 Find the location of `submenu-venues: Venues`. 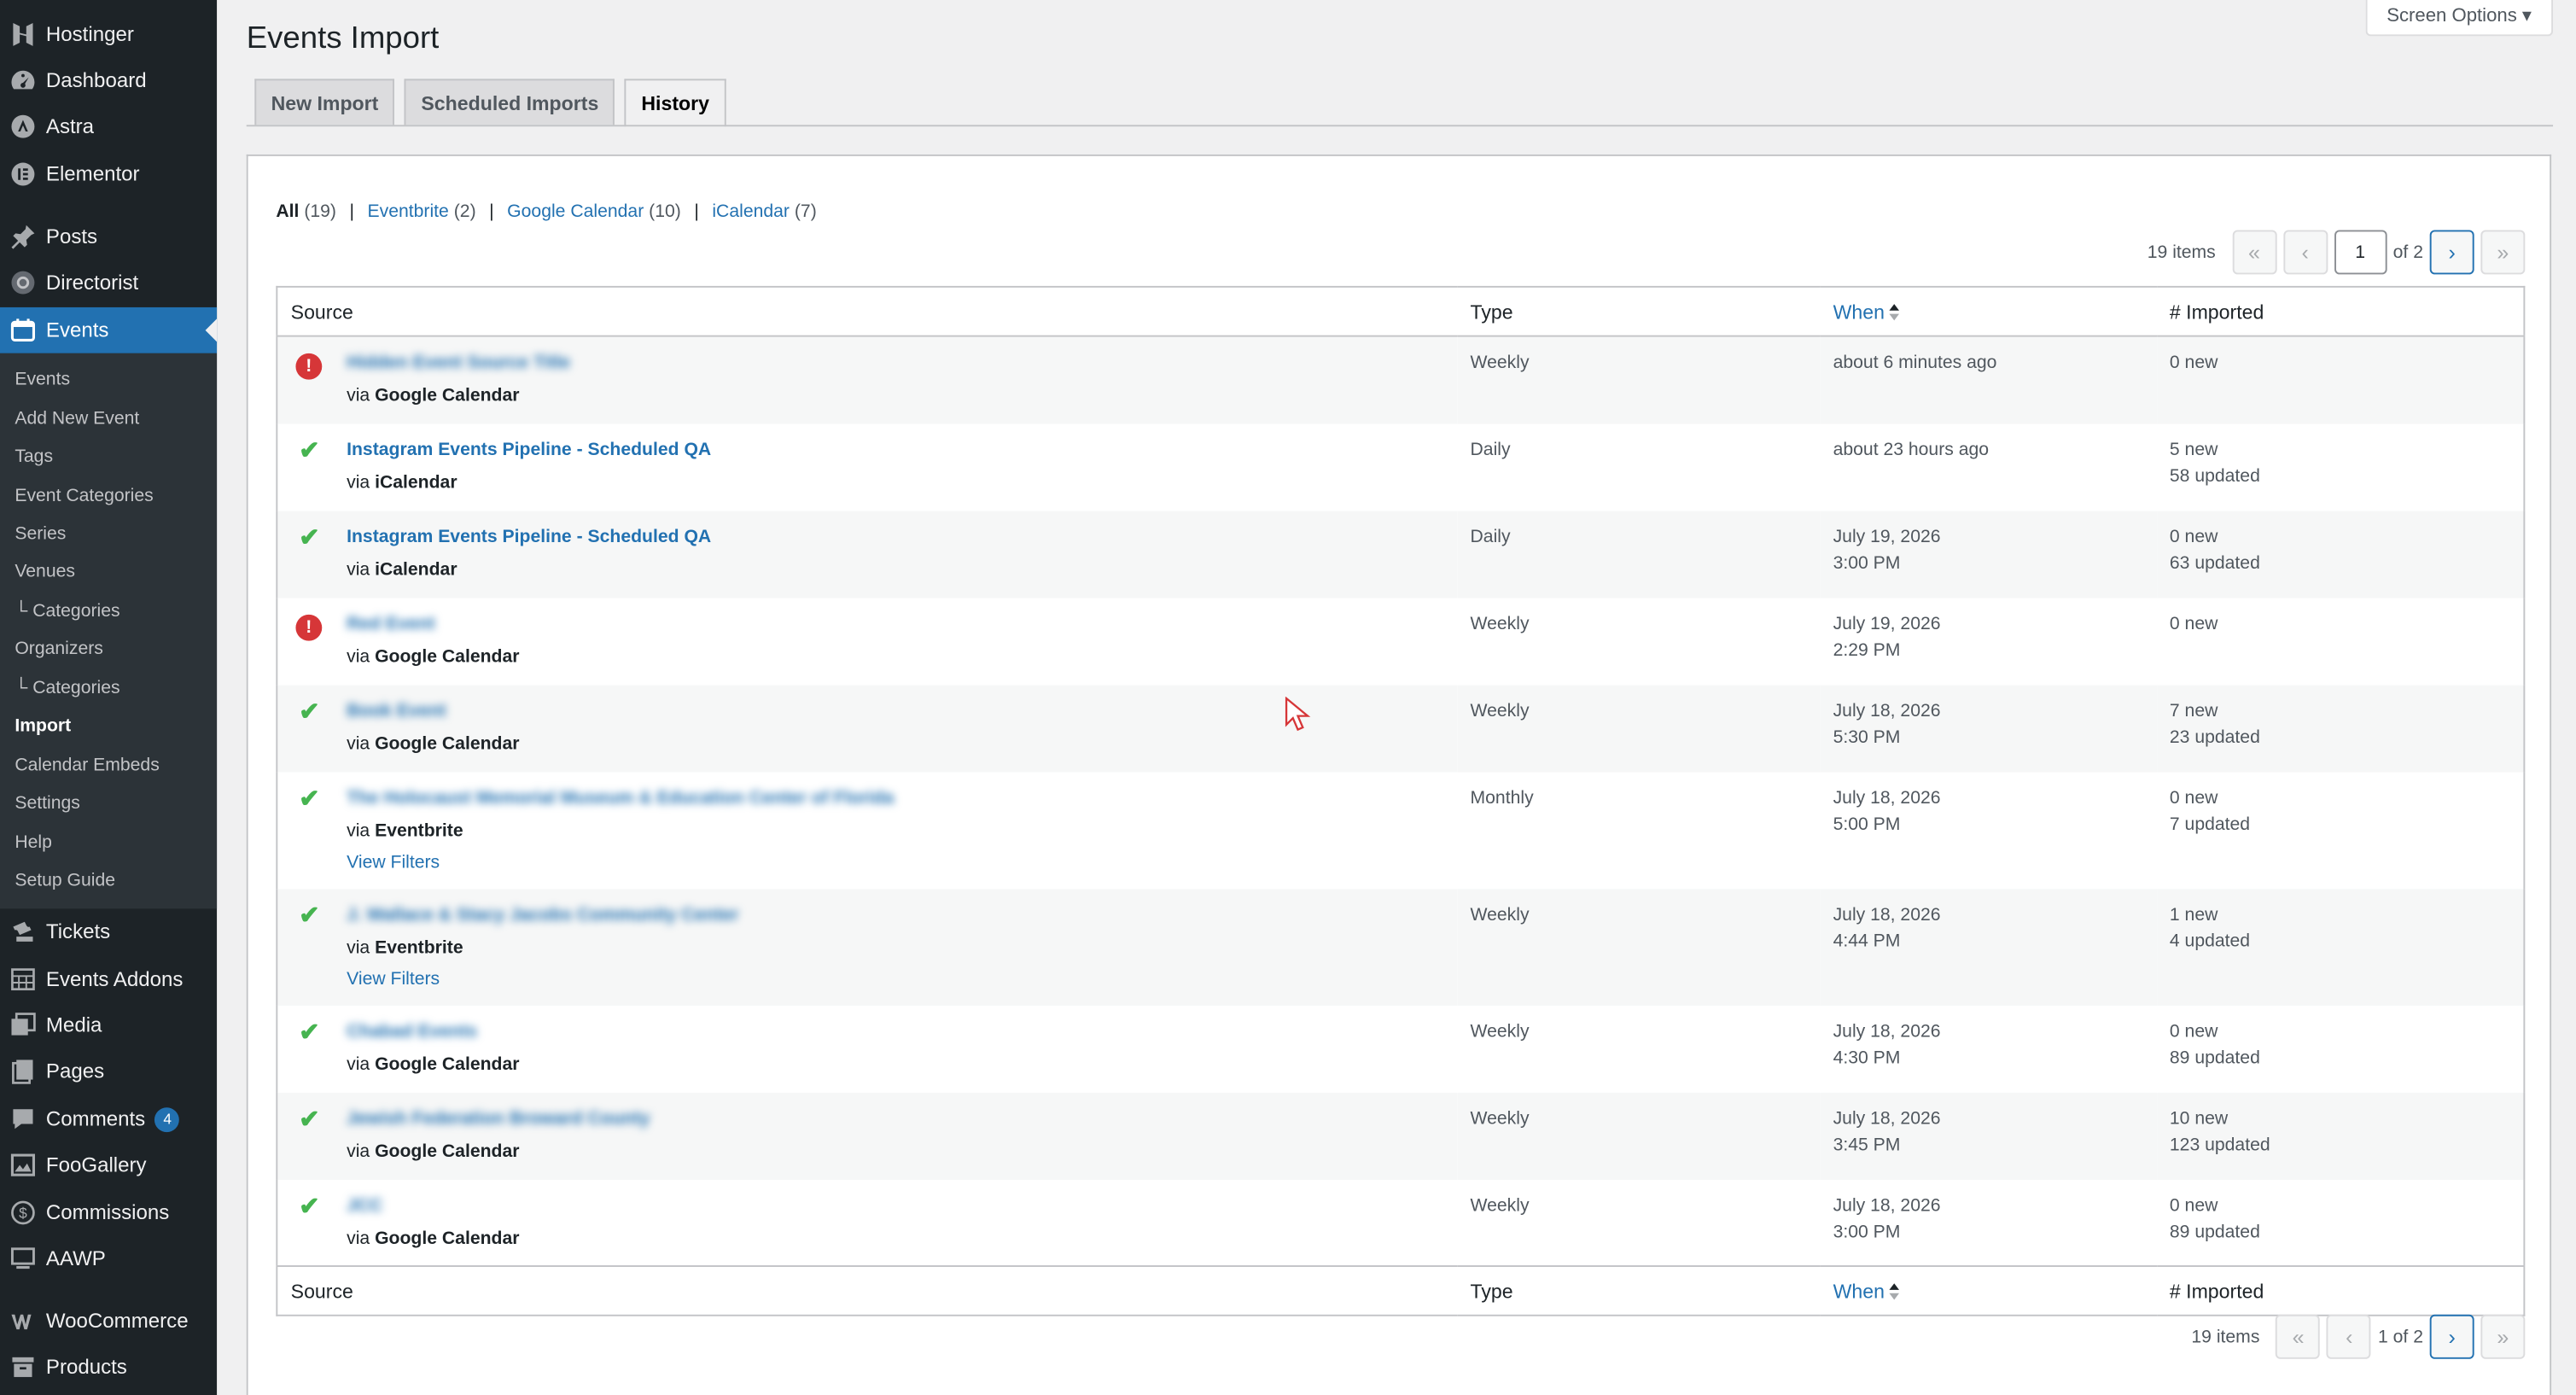

submenu-venues: Venues is located at coordinates (45, 571).